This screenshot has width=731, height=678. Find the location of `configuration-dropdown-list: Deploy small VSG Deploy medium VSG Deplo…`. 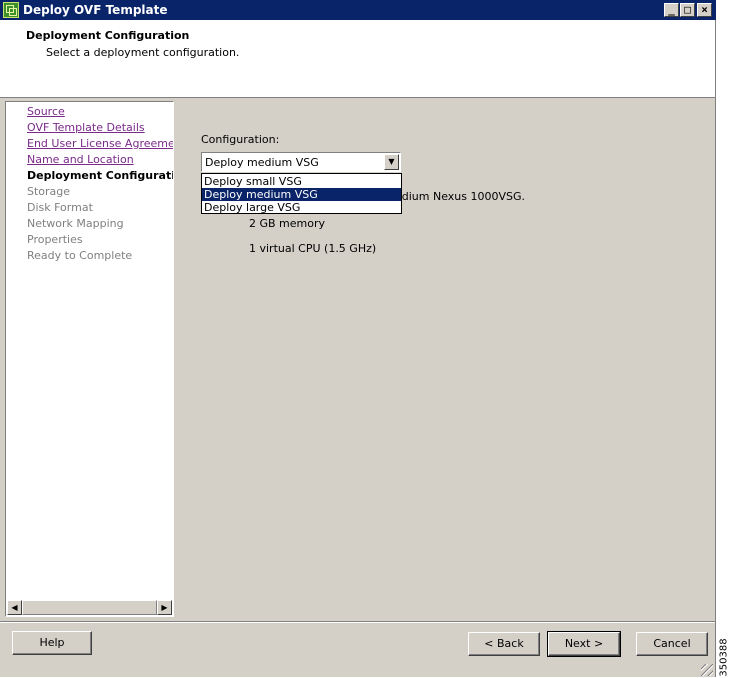

configuration-dropdown-list: Deploy small VSG Deploy medium VSG Deplo… is located at coordinates (301, 193).